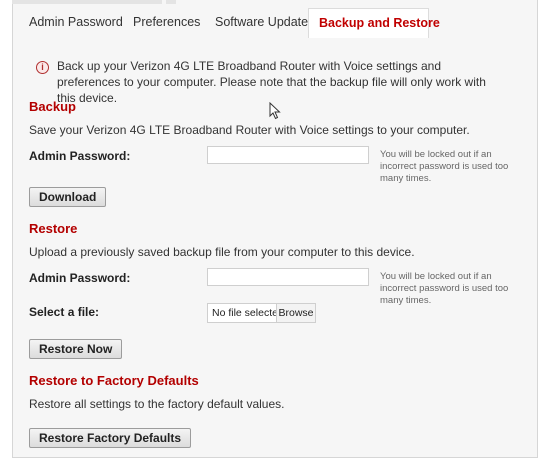  I want to click on restore-heading: Restore, so click(53, 228).